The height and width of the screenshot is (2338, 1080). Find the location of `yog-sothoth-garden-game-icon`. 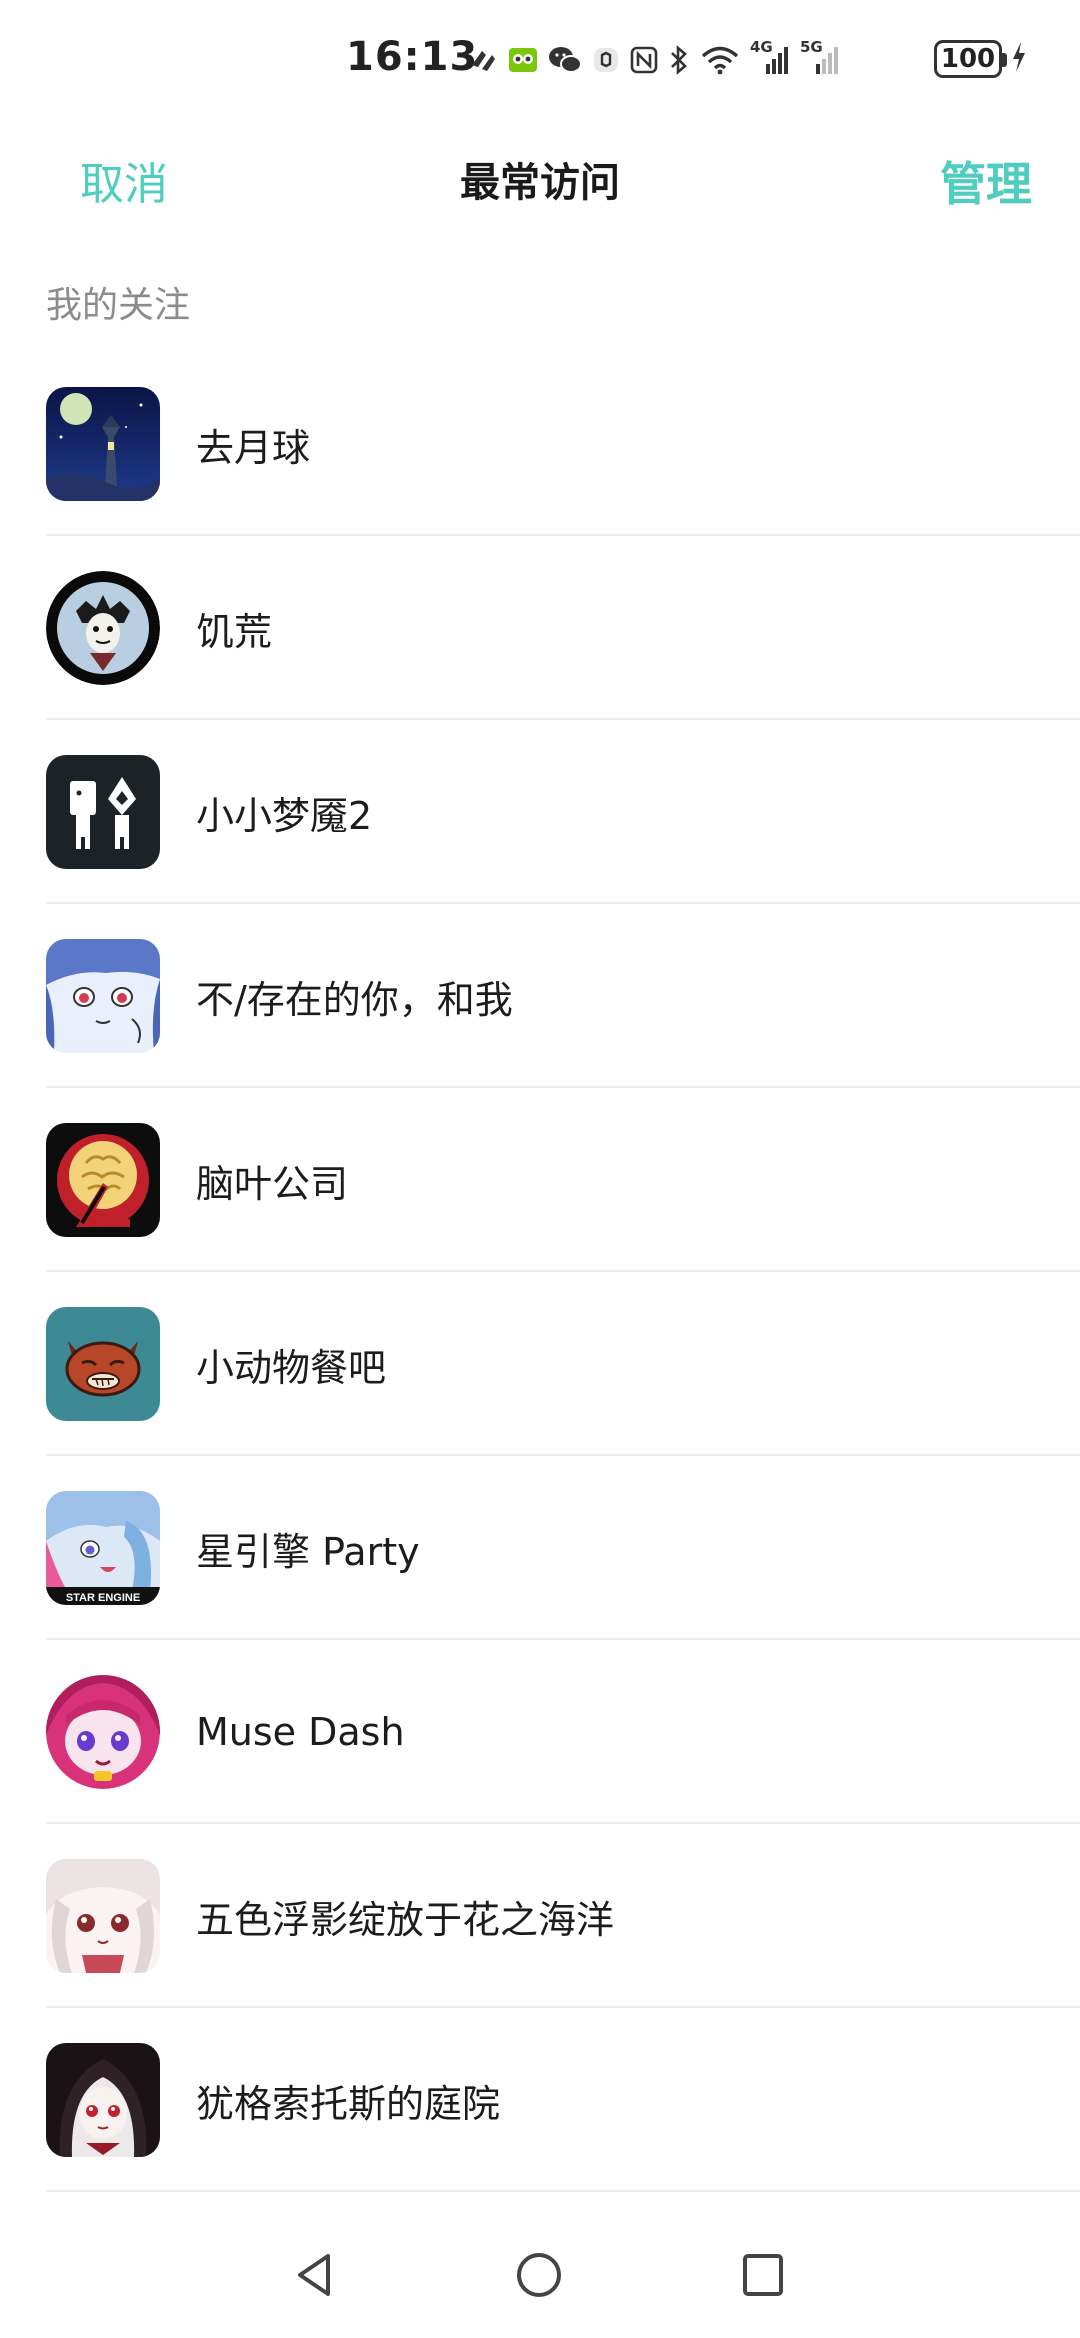

yog-sothoth-garden-game-icon is located at coordinates (103, 2100).